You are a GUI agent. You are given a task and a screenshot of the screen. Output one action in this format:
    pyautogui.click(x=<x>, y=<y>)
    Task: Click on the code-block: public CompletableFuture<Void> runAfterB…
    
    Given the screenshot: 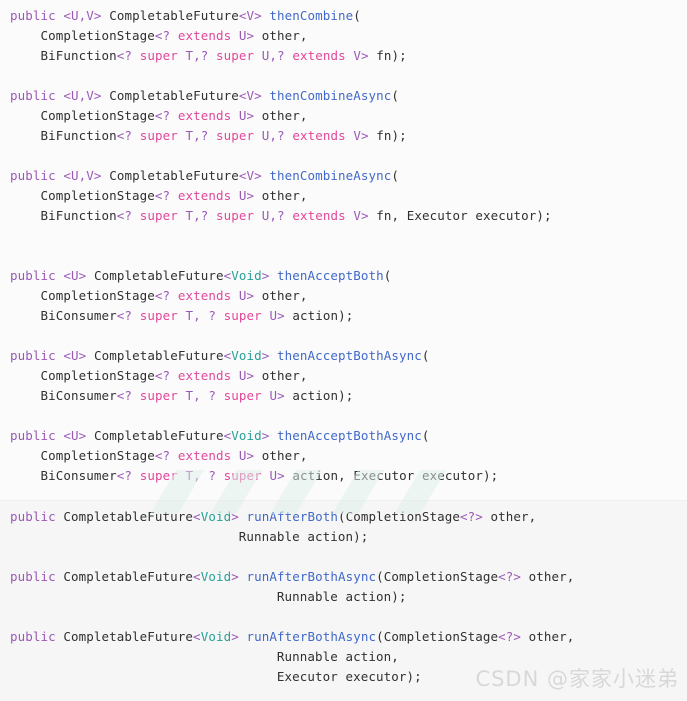 What is the action you would take?
    pyautogui.click(x=343, y=587)
    